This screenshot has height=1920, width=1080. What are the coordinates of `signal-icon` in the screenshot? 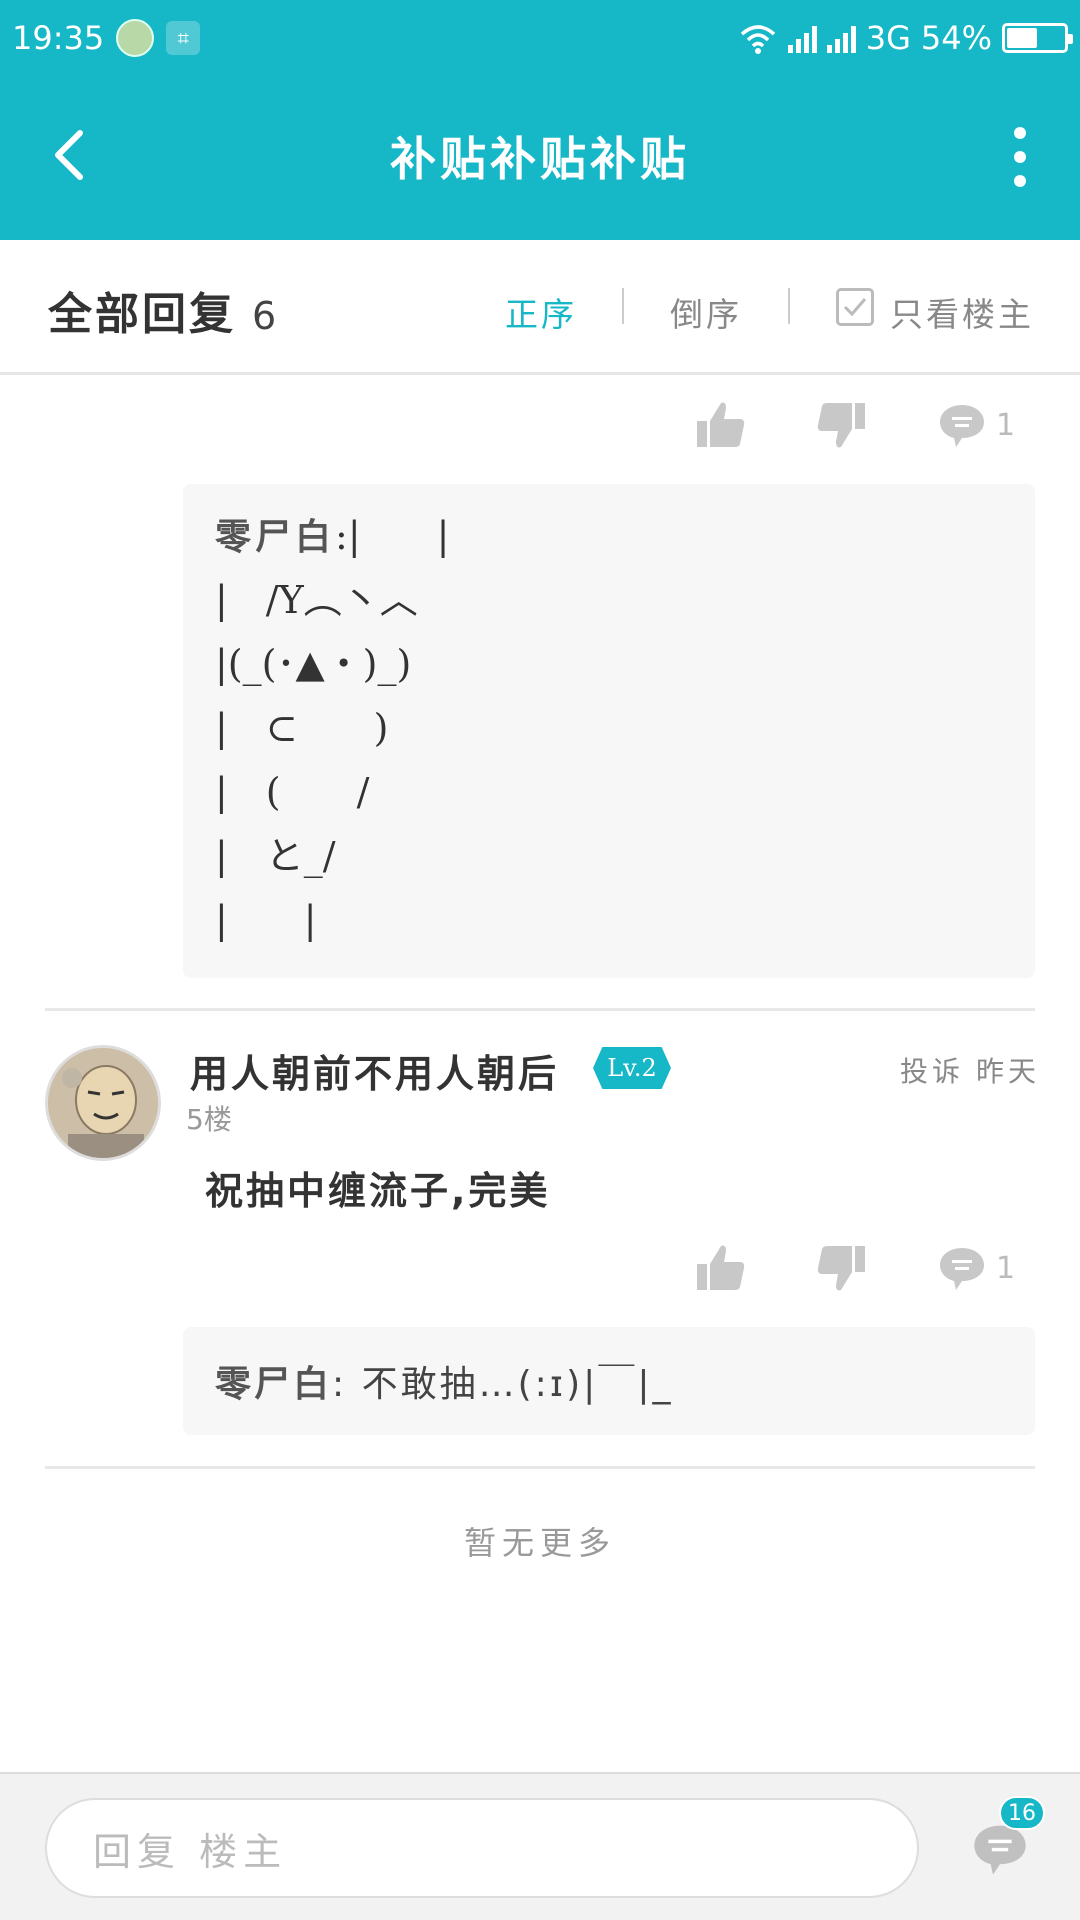 It's located at (802, 38).